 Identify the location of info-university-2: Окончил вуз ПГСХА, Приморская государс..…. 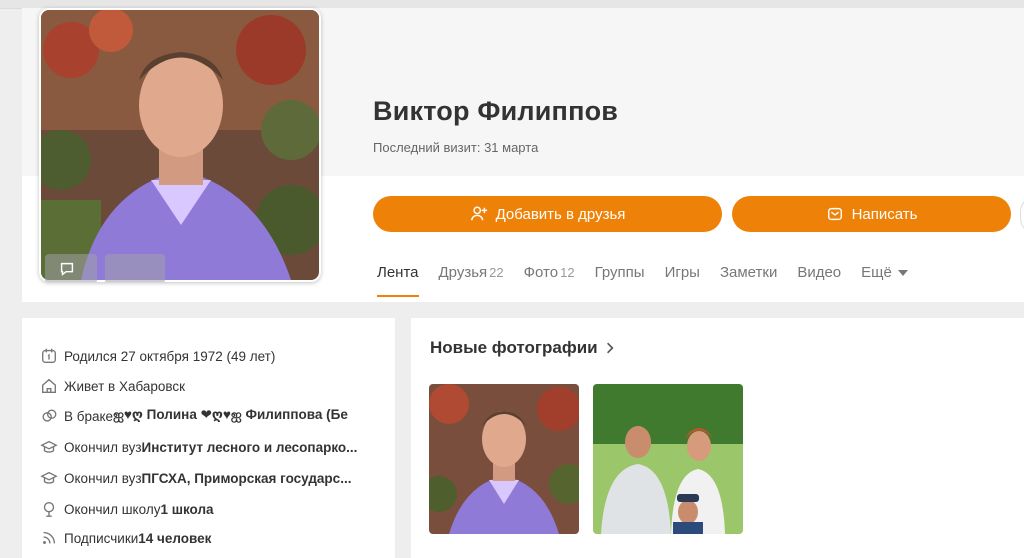
(212, 478).